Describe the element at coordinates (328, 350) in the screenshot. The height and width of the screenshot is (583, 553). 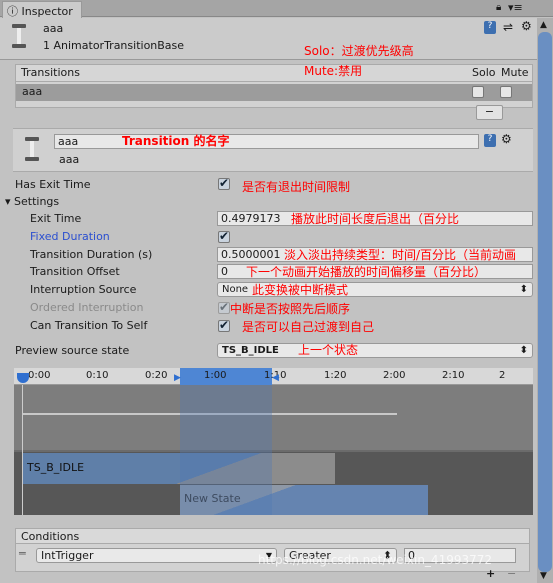
I see `annotation-preview: 上一个状态` at that location.